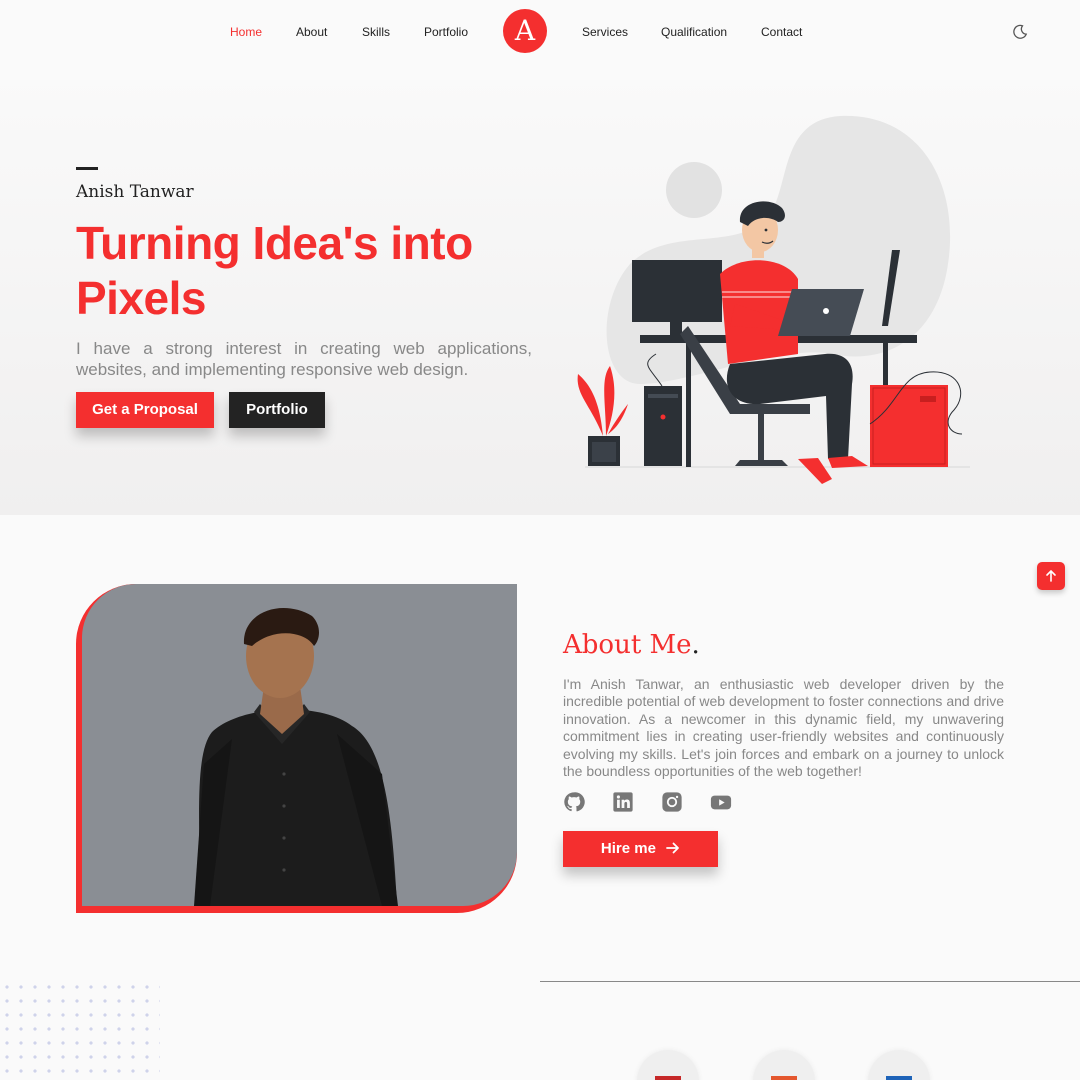  I want to click on skill-badge-js, so click(899, 1065).